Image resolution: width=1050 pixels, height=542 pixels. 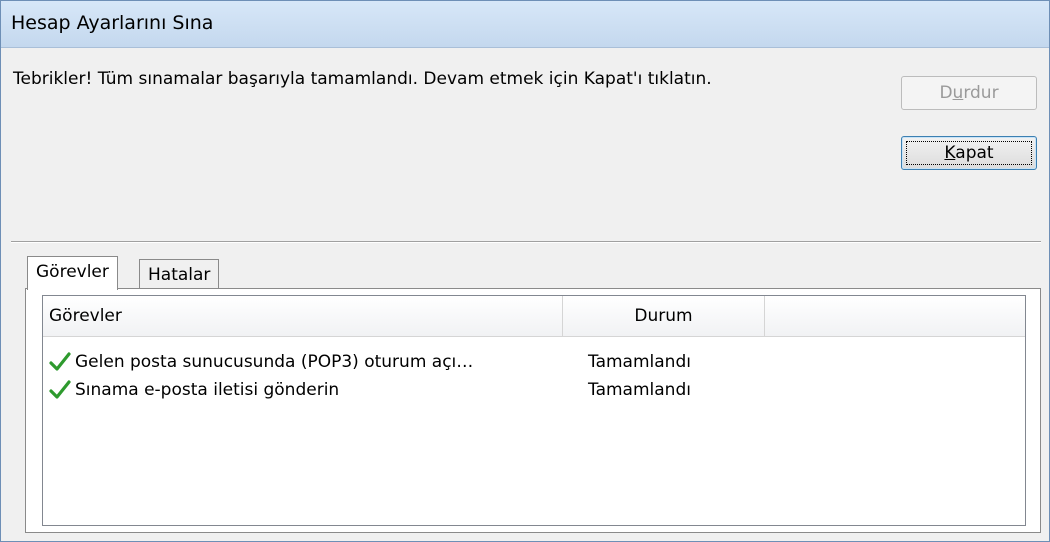 I want to click on close-button: Kapat, so click(x=969, y=153).